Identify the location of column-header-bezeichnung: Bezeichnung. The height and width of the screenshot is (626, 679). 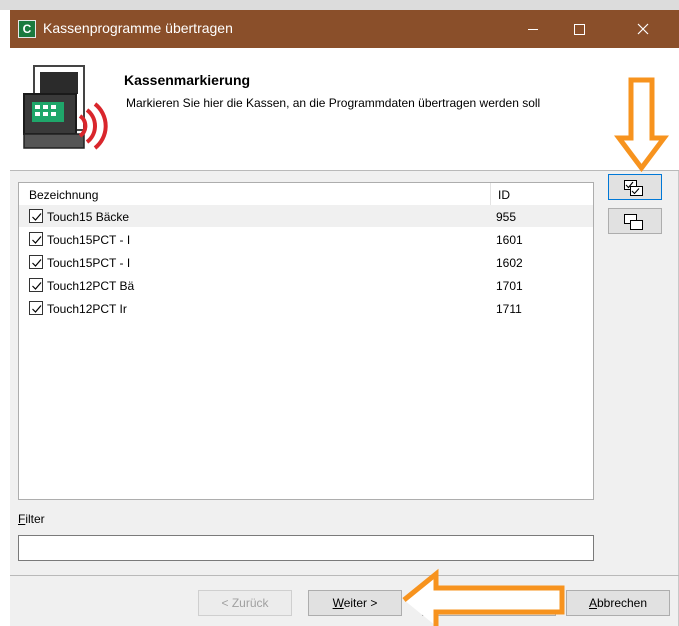
(63, 195).